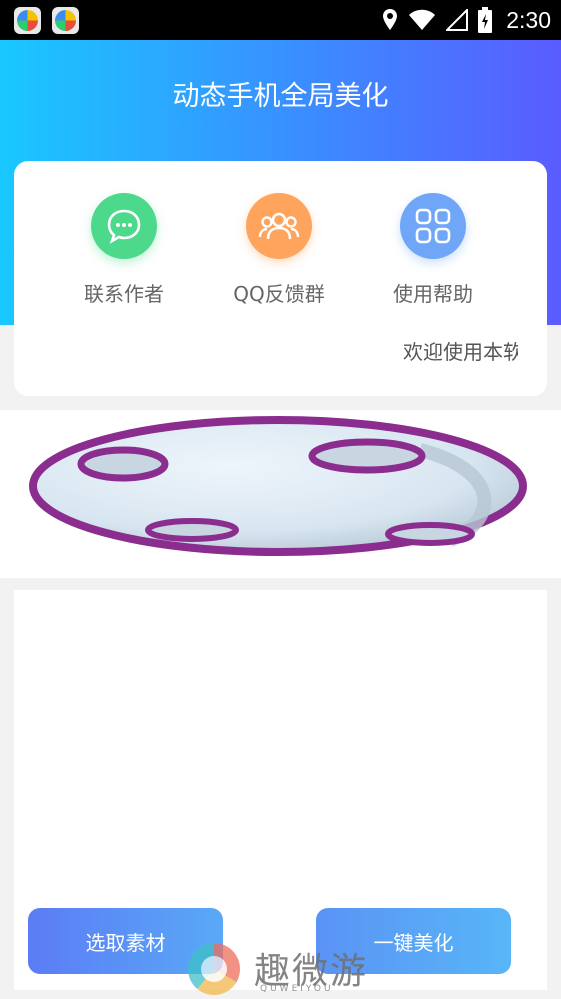 Image resolution: width=561 pixels, height=999 pixels. What do you see at coordinates (422, 19) in the screenshot?
I see `wifi-icon` at bounding box center [422, 19].